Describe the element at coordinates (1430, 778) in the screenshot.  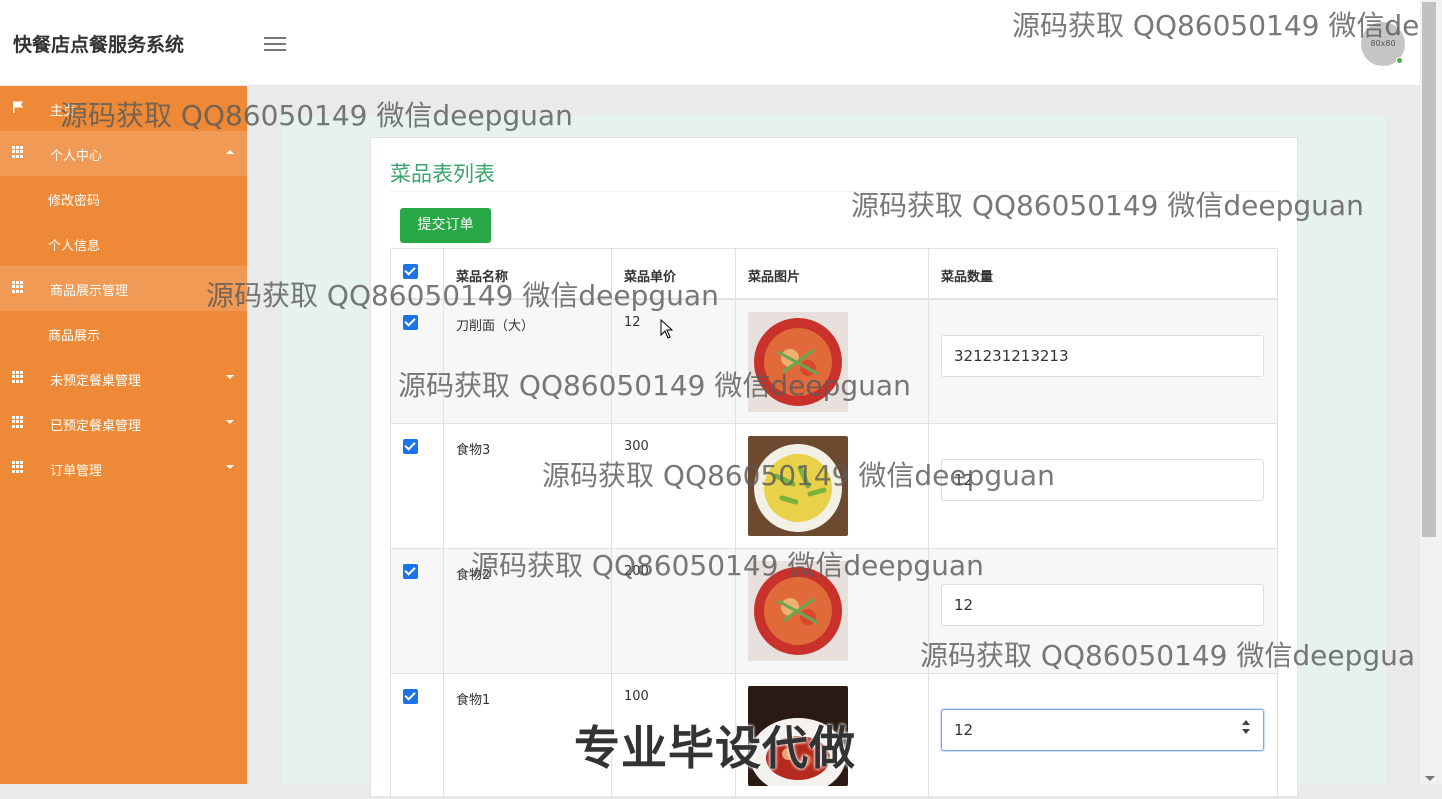
I see `scroll-down-arrow-icon` at that location.